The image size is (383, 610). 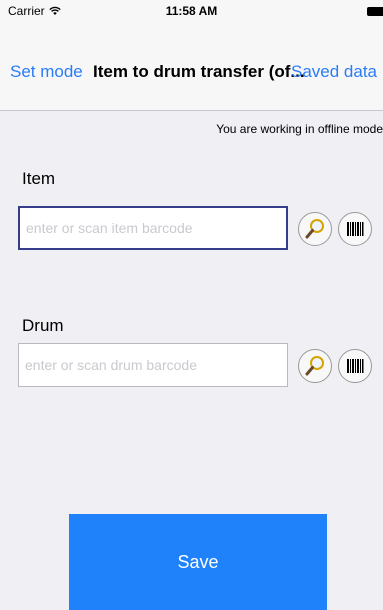 I want to click on drum-label: Drum, so click(x=43, y=325).